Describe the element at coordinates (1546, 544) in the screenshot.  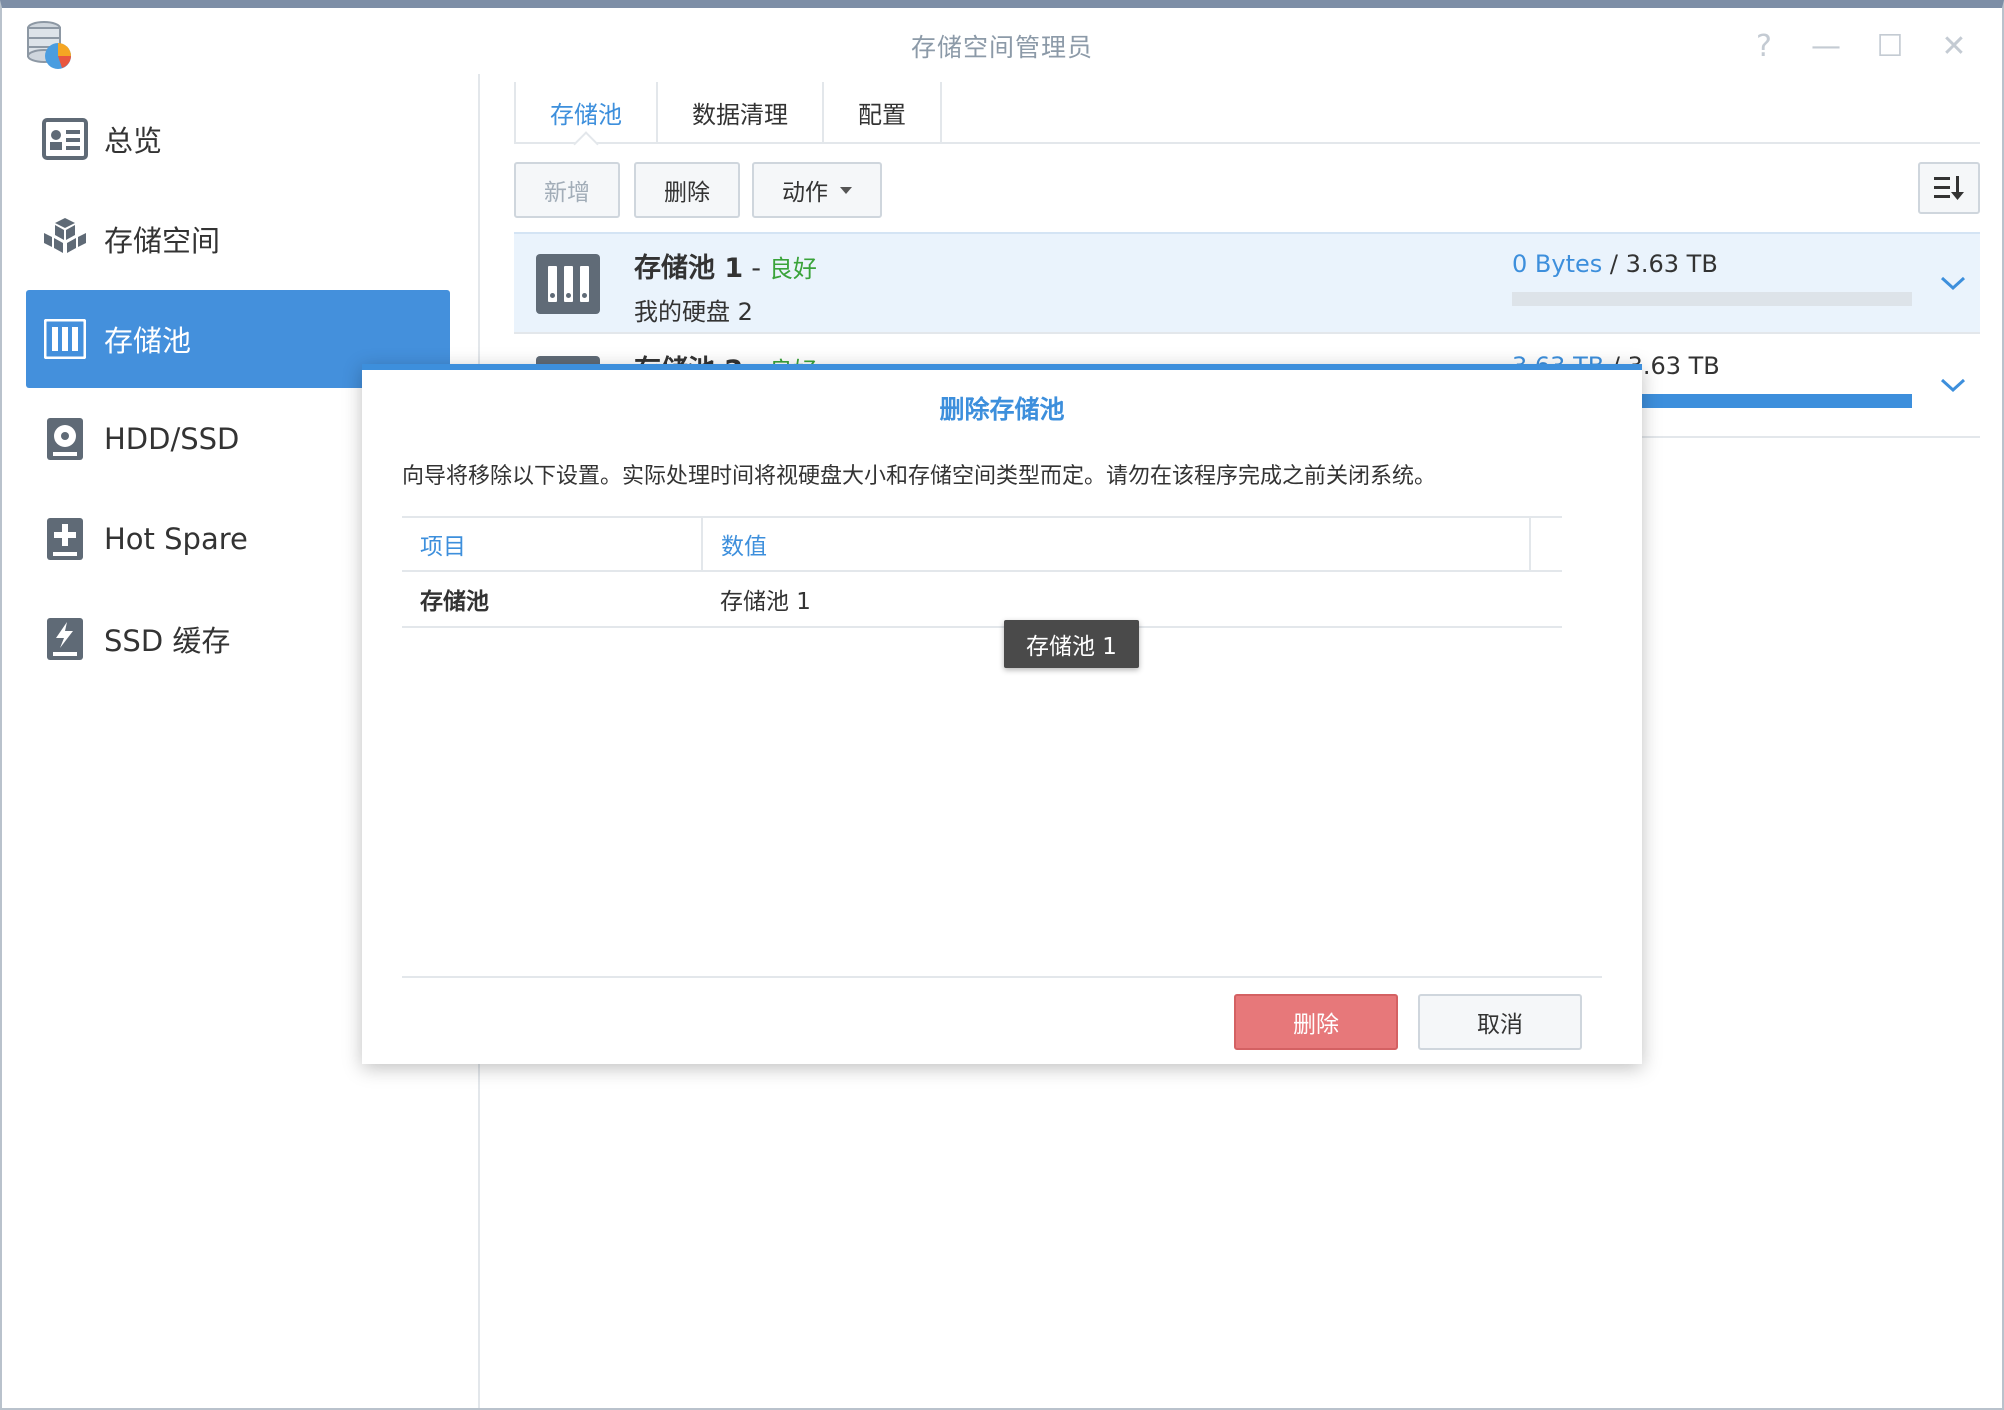
I see `column-header-spacer` at that location.